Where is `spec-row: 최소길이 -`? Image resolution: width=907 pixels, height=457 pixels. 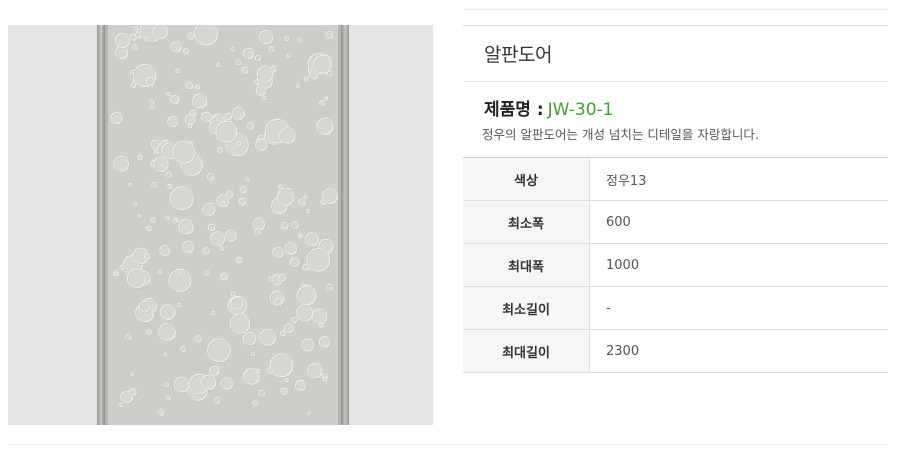
spec-row: 최소길이 - is located at coordinates (675, 308).